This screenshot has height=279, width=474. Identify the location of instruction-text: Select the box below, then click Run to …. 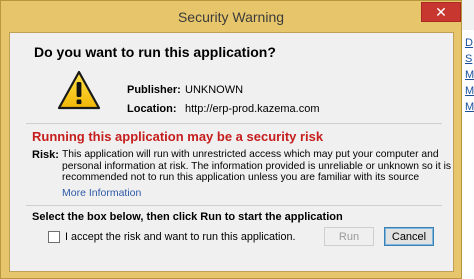
(187, 217).